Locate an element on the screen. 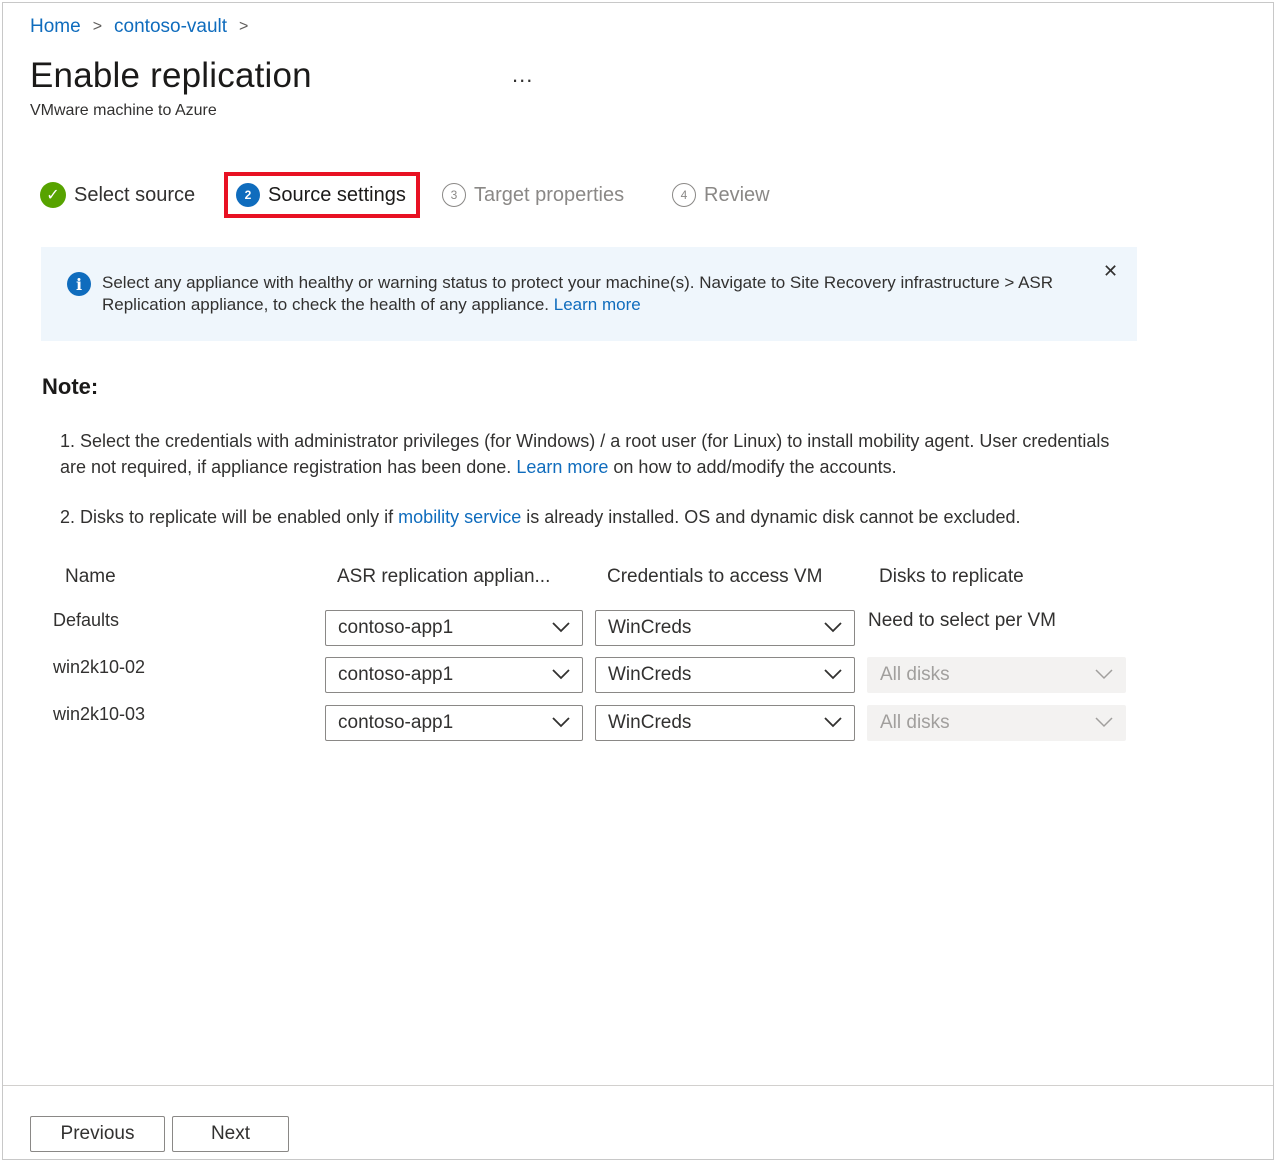 The height and width of the screenshot is (1162, 1276). note-text: on how to add/modify the accounts. is located at coordinates (755, 467).